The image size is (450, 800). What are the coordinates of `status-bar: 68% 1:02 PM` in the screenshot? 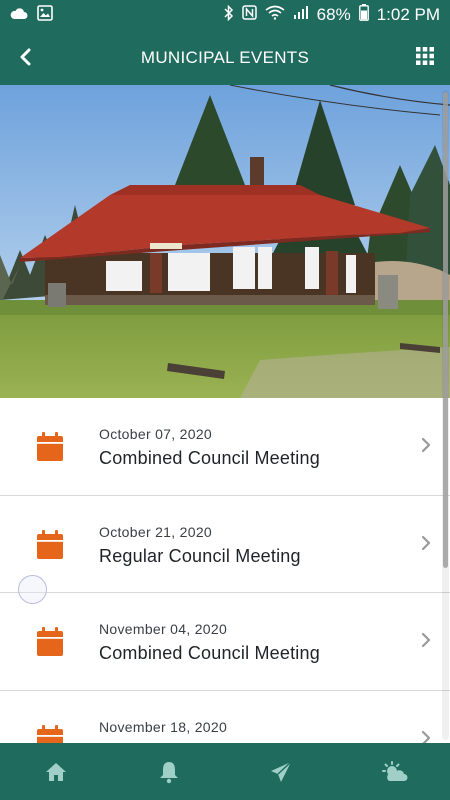 It's located at (225, 15).